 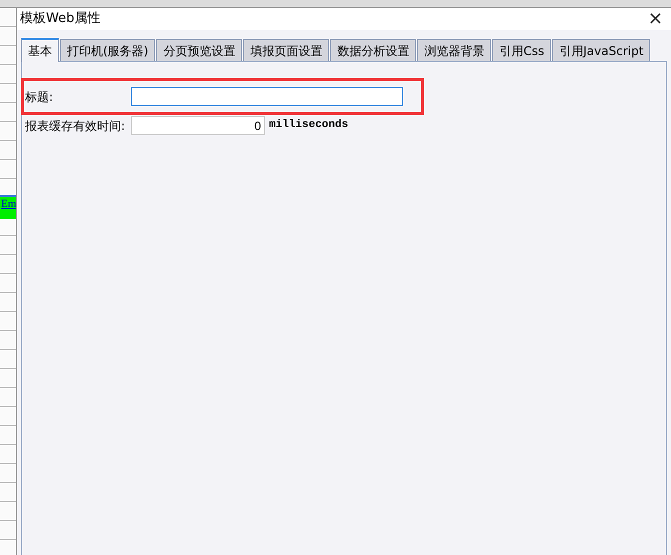 What do you see at coordinates (108, 50) in the screenshot?
I see `tab: 打印机(服务器)` at bounding box center [108, 50].